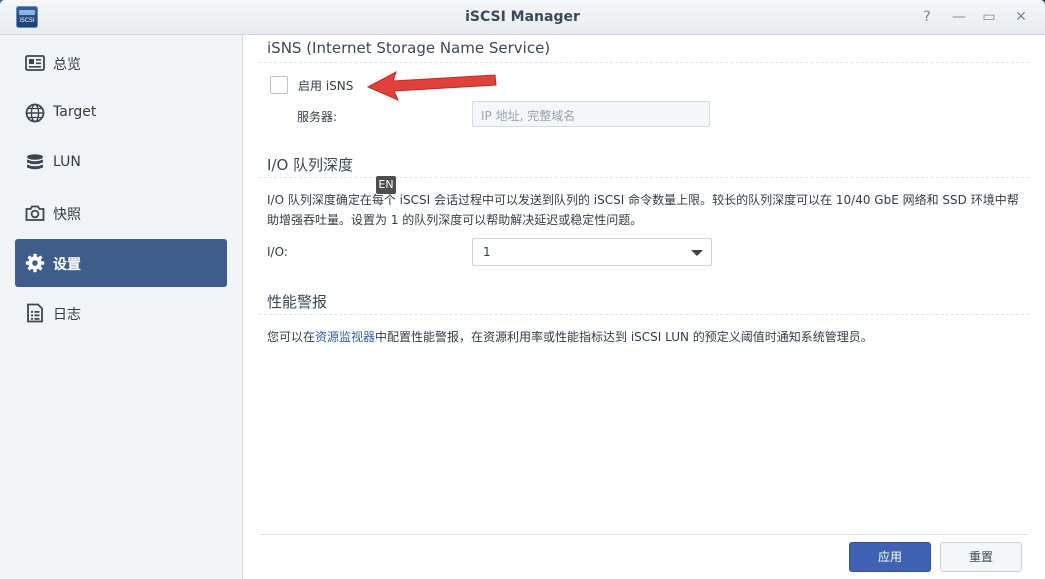  I want to click on perf-section-title: 性能警报, so click(297, 302).